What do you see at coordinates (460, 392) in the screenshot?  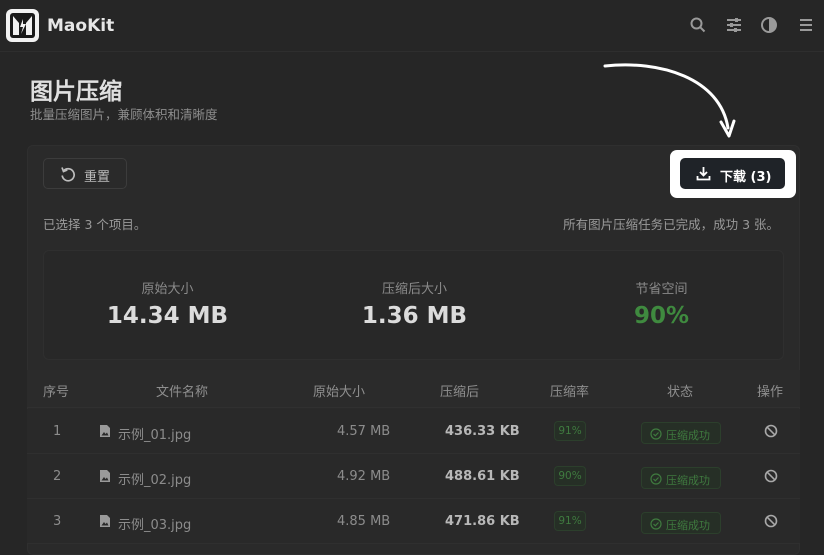 I see `column-header-compressed: 压缩后` at bounding box center [460, 392].